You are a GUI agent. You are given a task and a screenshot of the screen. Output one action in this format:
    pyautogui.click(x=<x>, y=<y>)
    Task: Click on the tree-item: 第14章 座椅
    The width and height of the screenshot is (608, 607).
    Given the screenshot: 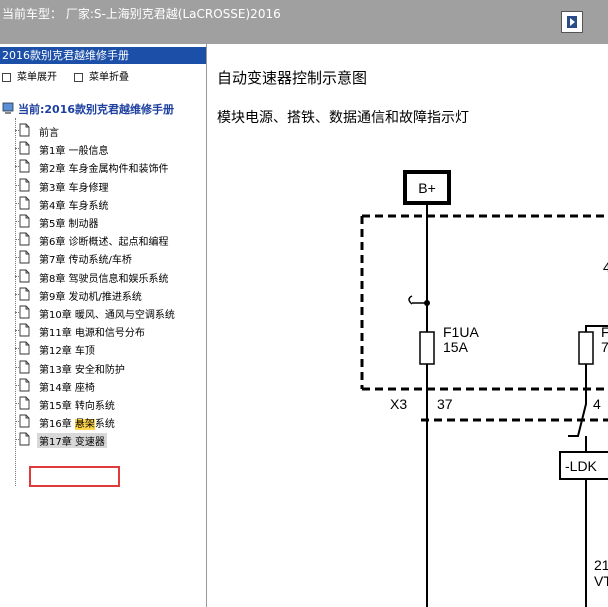 What is the action you would take?
    pyautogui.click(x=110, y=386)
    